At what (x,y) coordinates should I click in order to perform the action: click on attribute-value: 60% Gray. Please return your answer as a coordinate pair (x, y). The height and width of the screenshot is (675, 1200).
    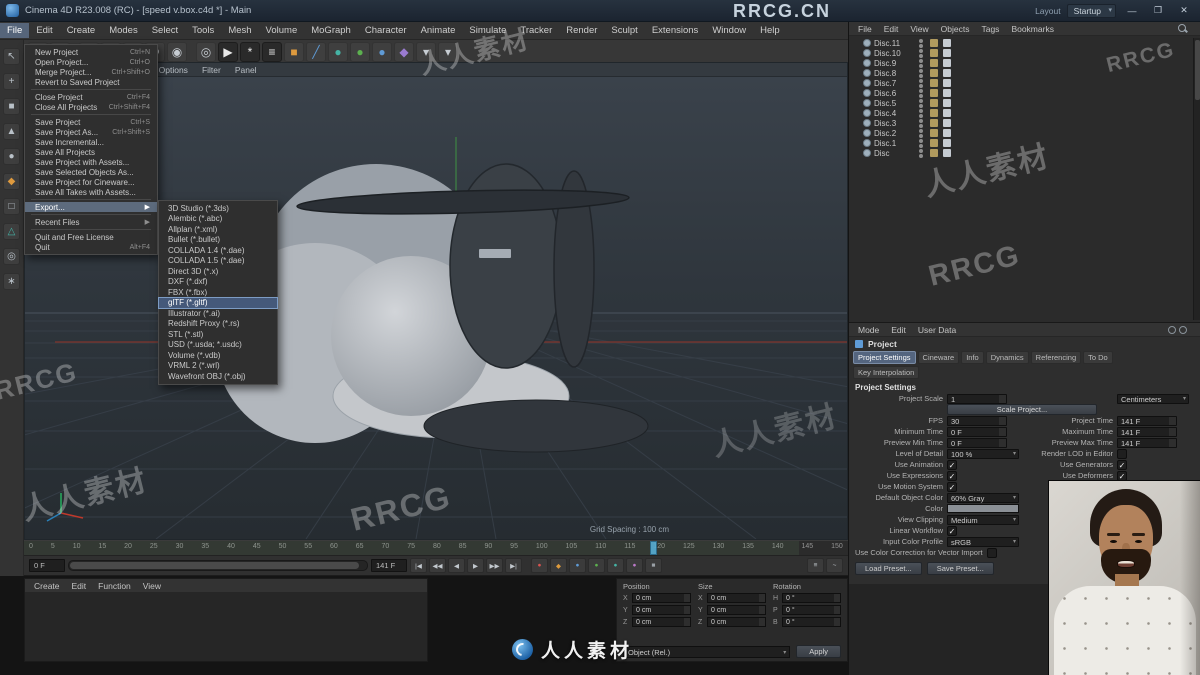
    Looking at the image, I should click on (983, 497).